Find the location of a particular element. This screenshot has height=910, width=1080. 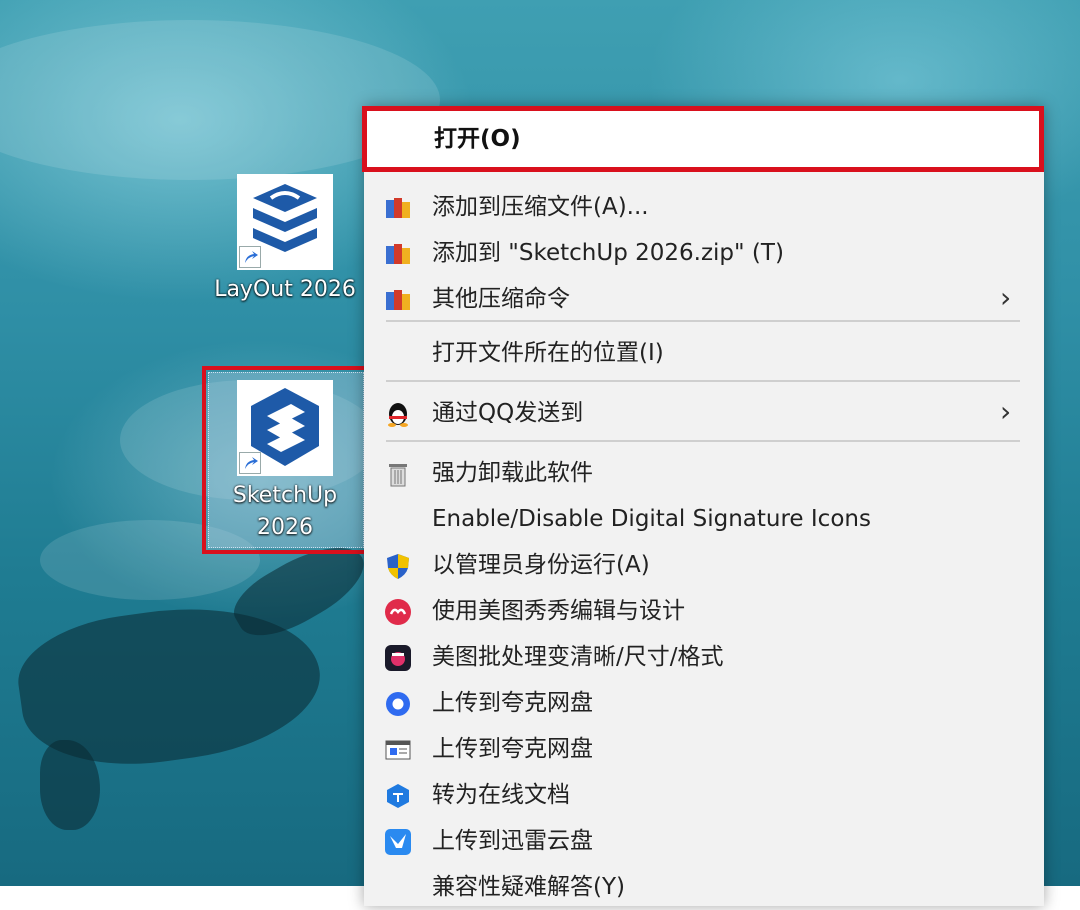

menu-item-digital-signature: Enable/Disable Digital Signature Icons is located at coordinates (704, 519).